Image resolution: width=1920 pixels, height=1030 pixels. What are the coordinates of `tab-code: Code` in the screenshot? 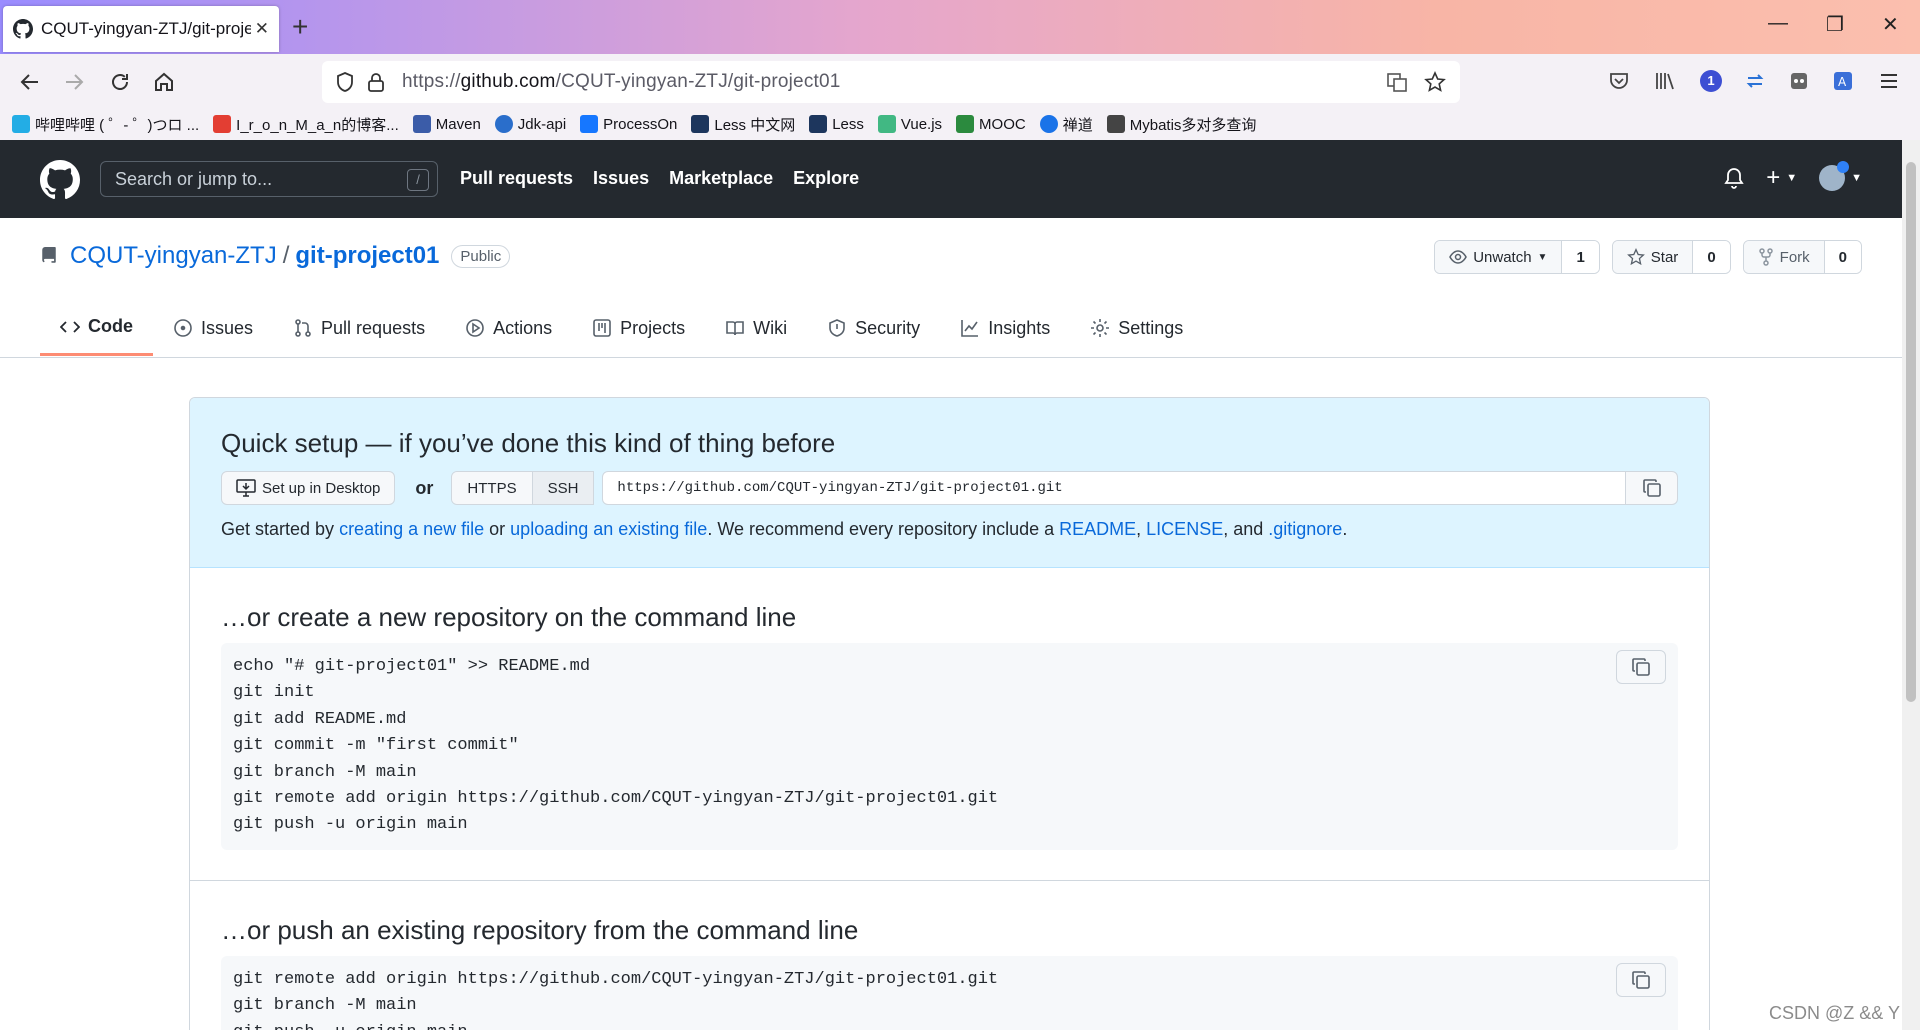 It's located at (96, 328).